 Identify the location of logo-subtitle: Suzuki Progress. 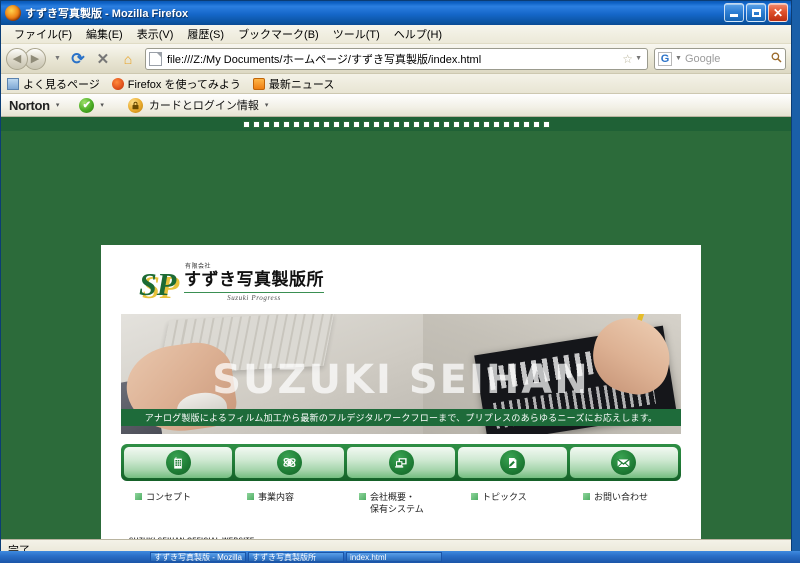
(254, 298).